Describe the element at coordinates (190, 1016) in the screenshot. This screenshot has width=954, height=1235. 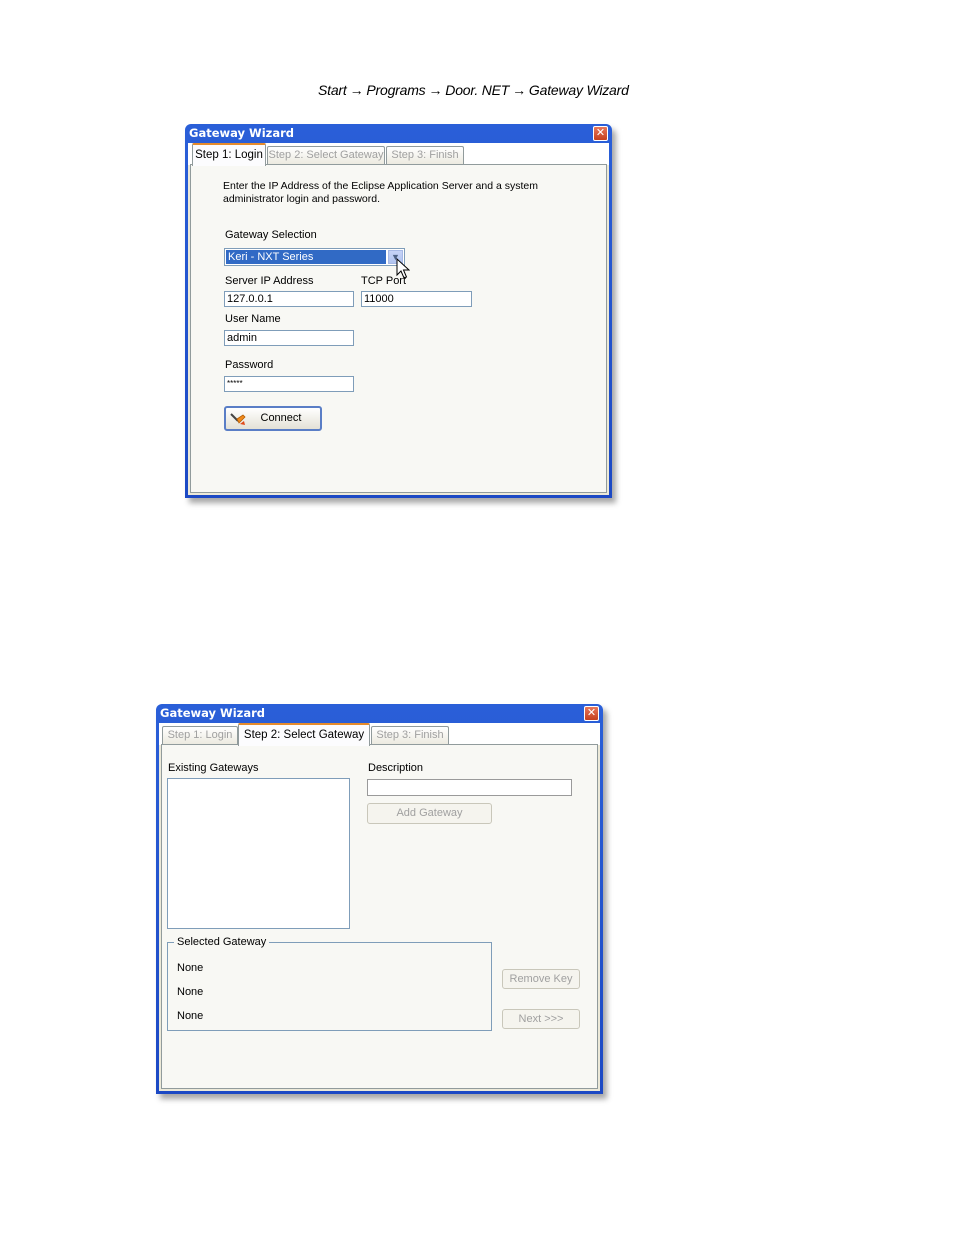
I see `selected-gateway-line-3: None` at that location.